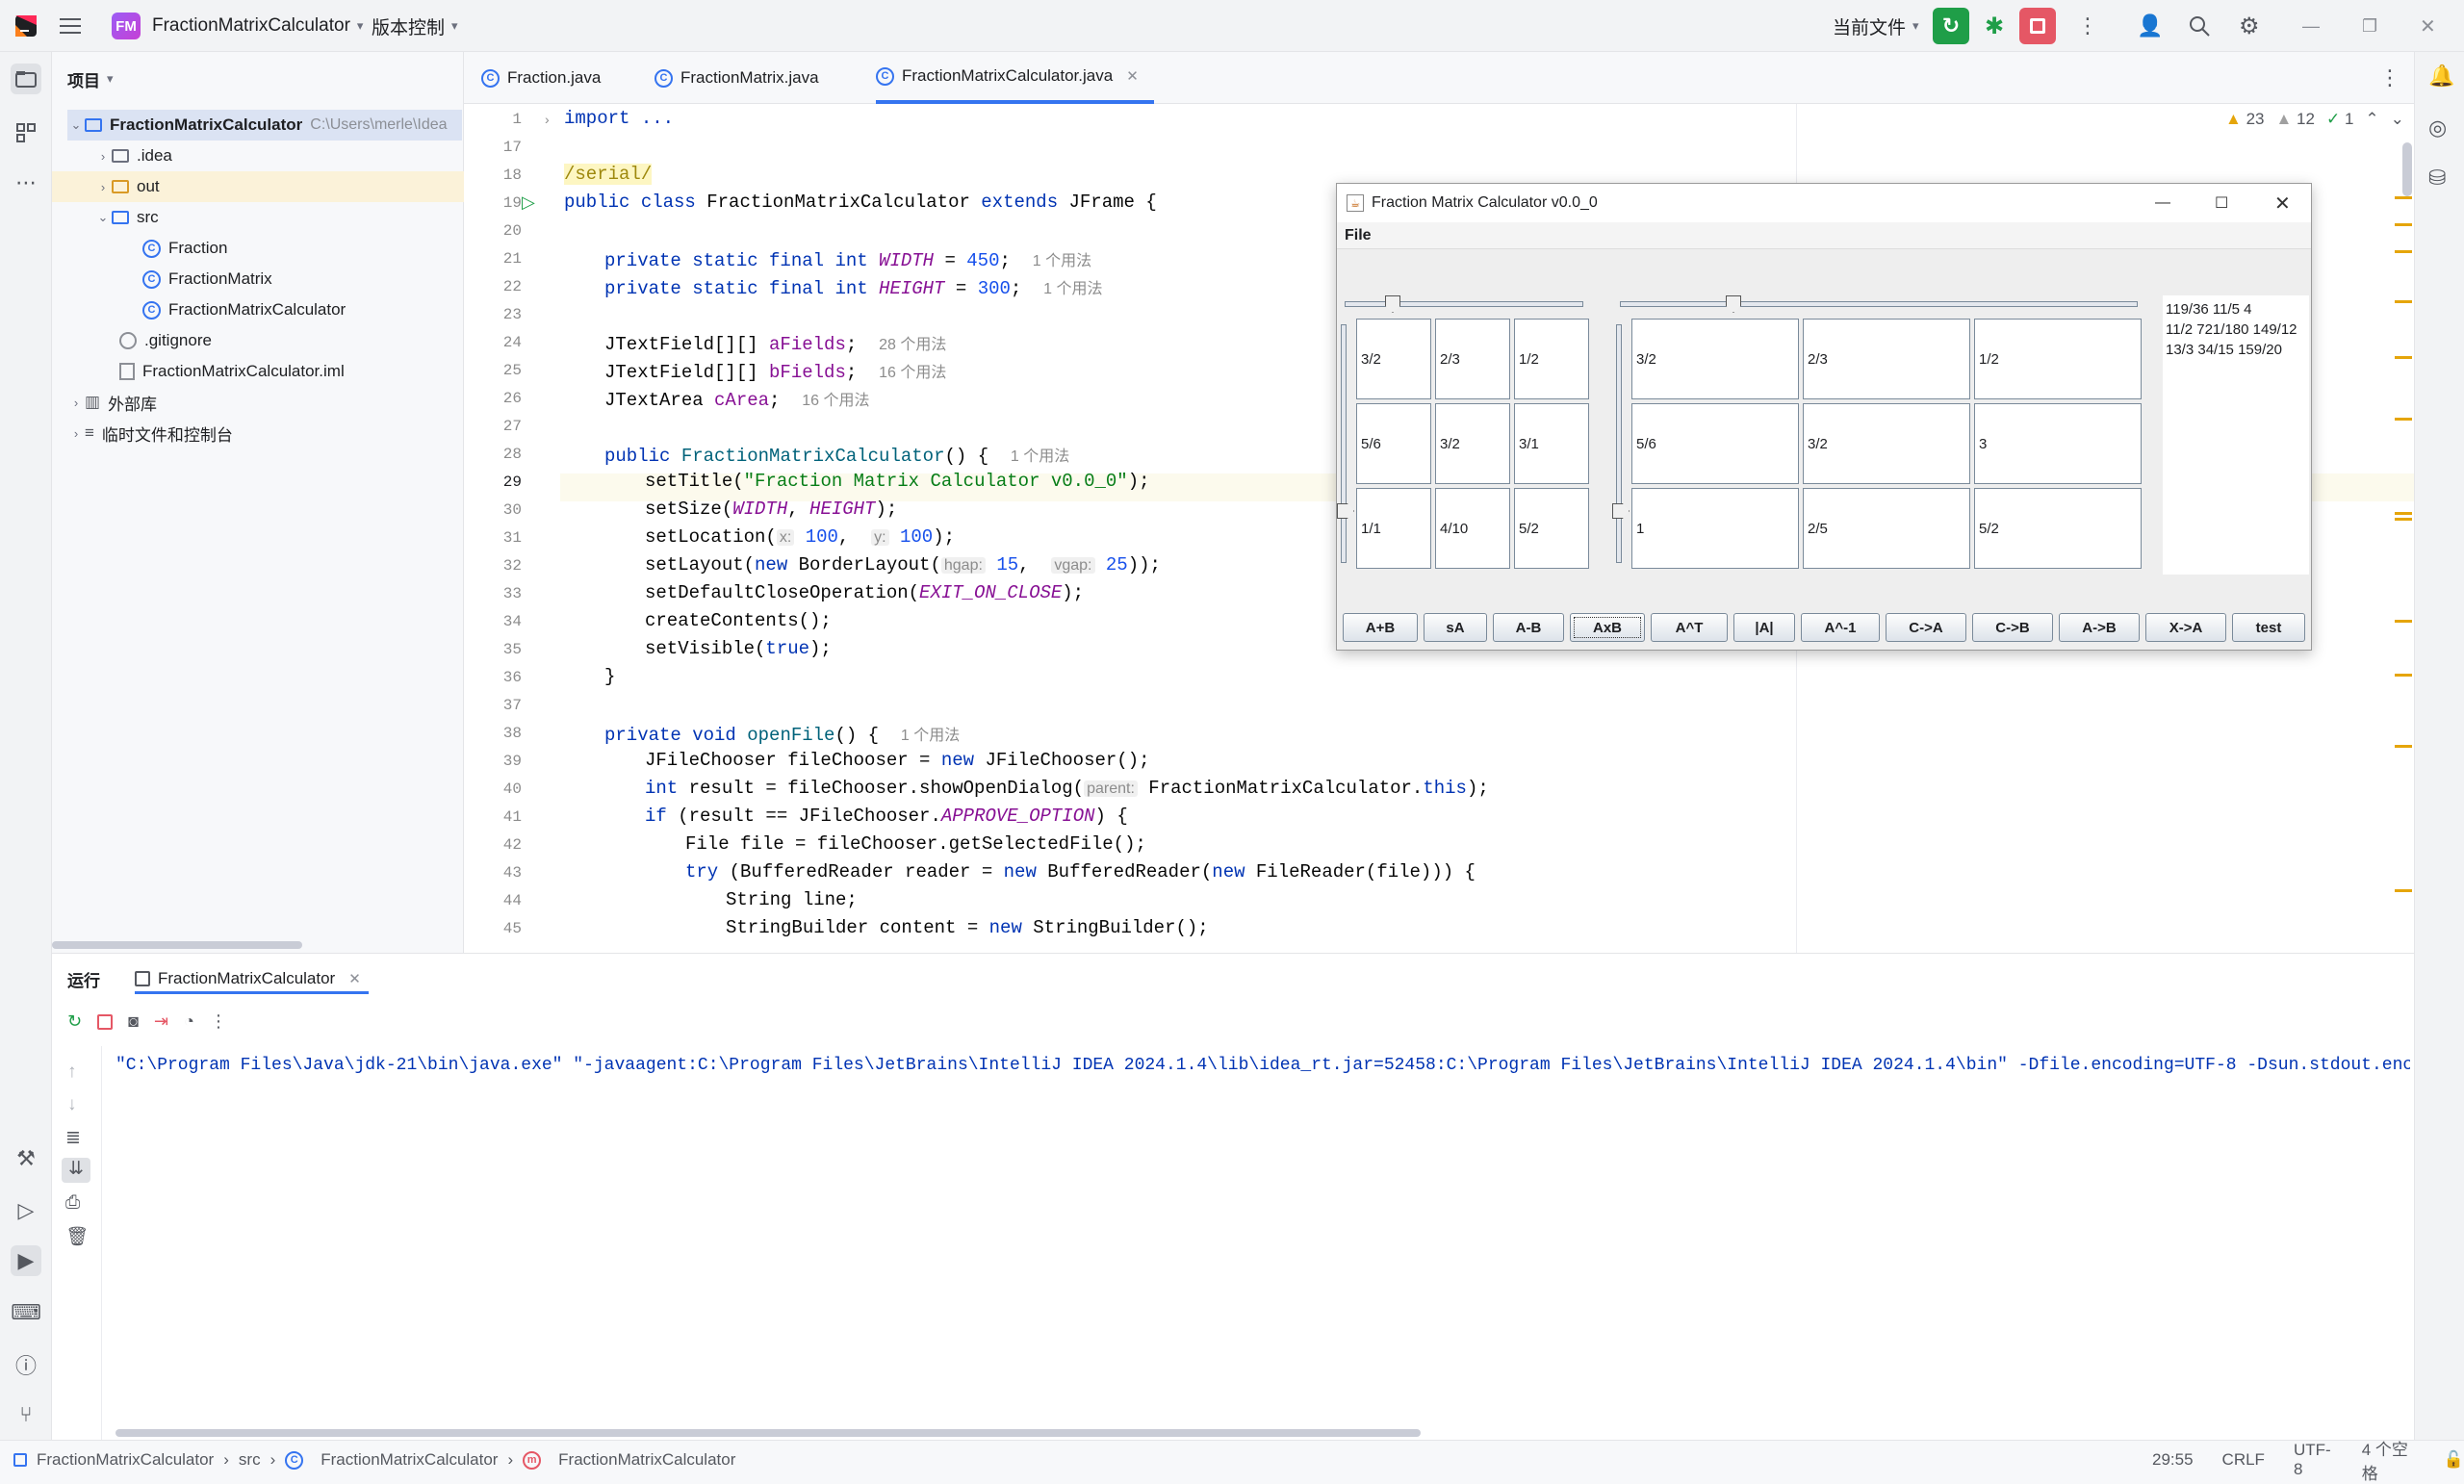  Describe the element at coordinates (2407, 169) in the screenshot. I see `vertical-scrollbar` at that location.